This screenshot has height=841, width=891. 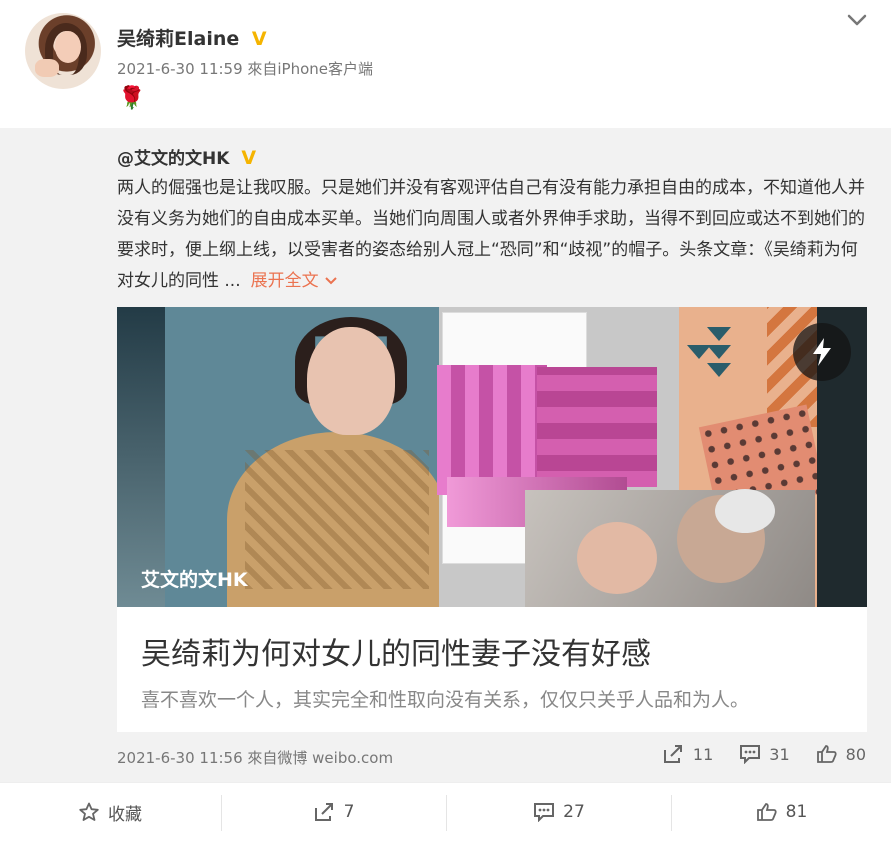 I want to click on author-name: 吴绮莉Elaine V, so click(x=192, y=37).